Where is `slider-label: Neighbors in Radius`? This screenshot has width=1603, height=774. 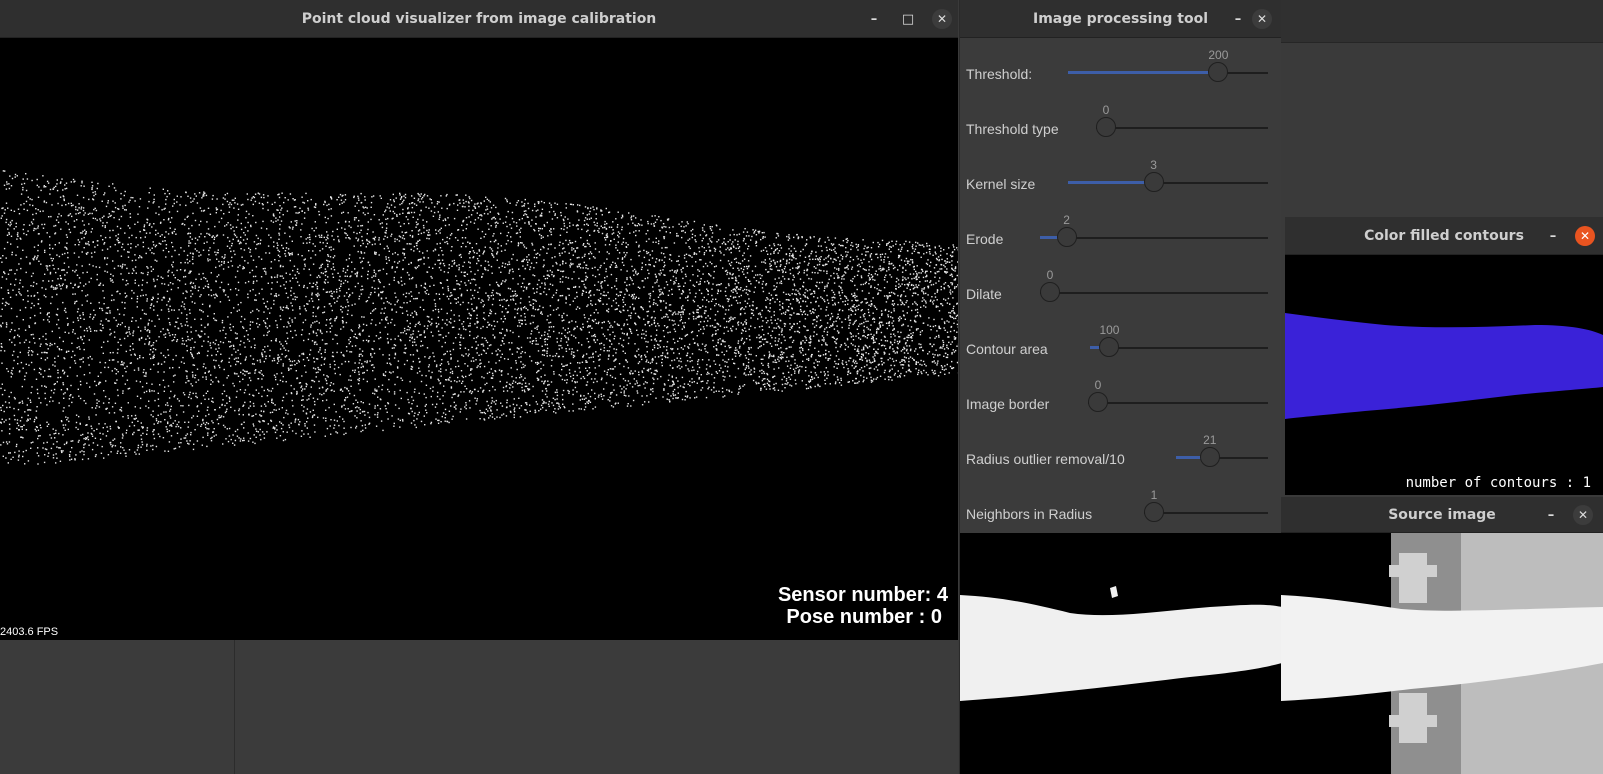
slider-label: Neighbors in Radius is located at coordinates (1029, 514).